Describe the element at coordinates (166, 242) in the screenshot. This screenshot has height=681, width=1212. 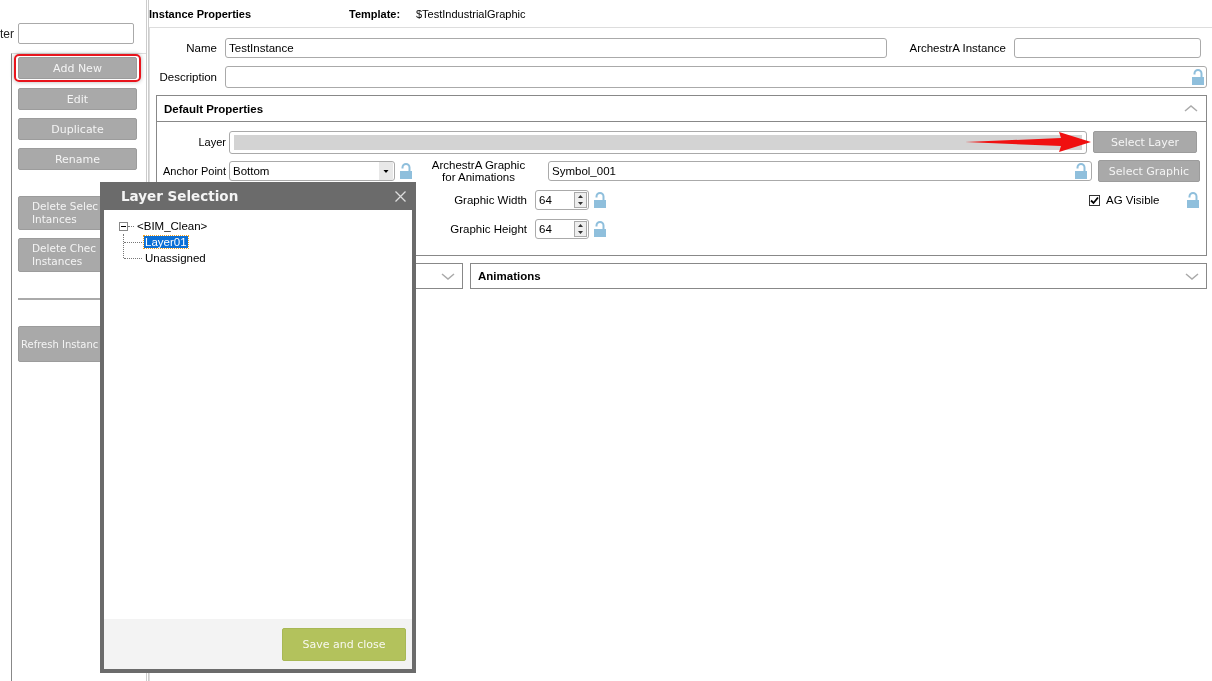
I see `tree-item: Layer01` at that location.